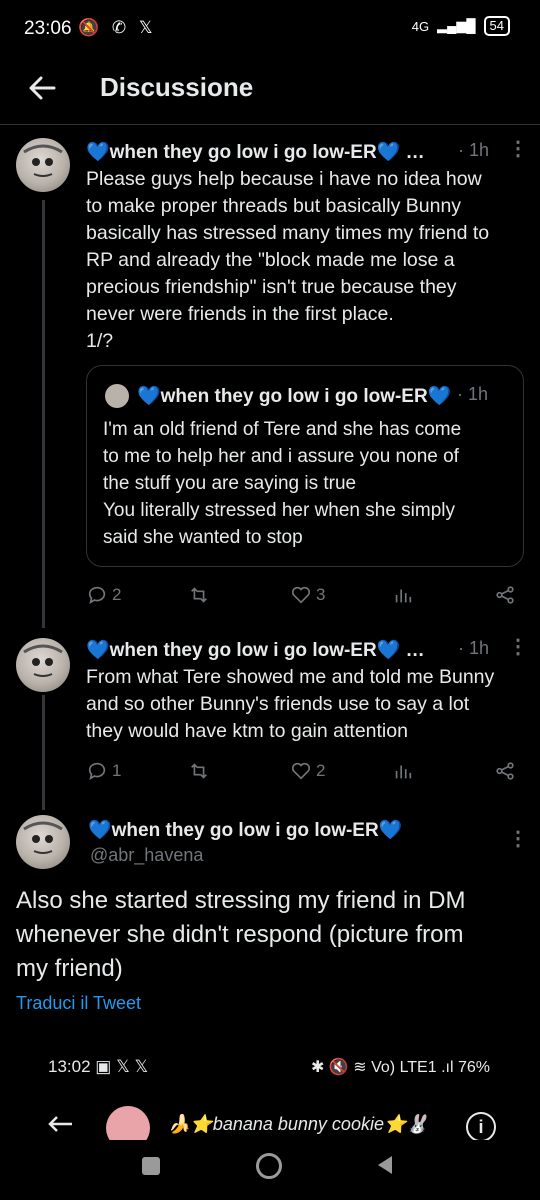  What do you see at coordinates (473, 394) in the screenshot?
I see `quote-time: · 1h` at bounding box center [473, 394].